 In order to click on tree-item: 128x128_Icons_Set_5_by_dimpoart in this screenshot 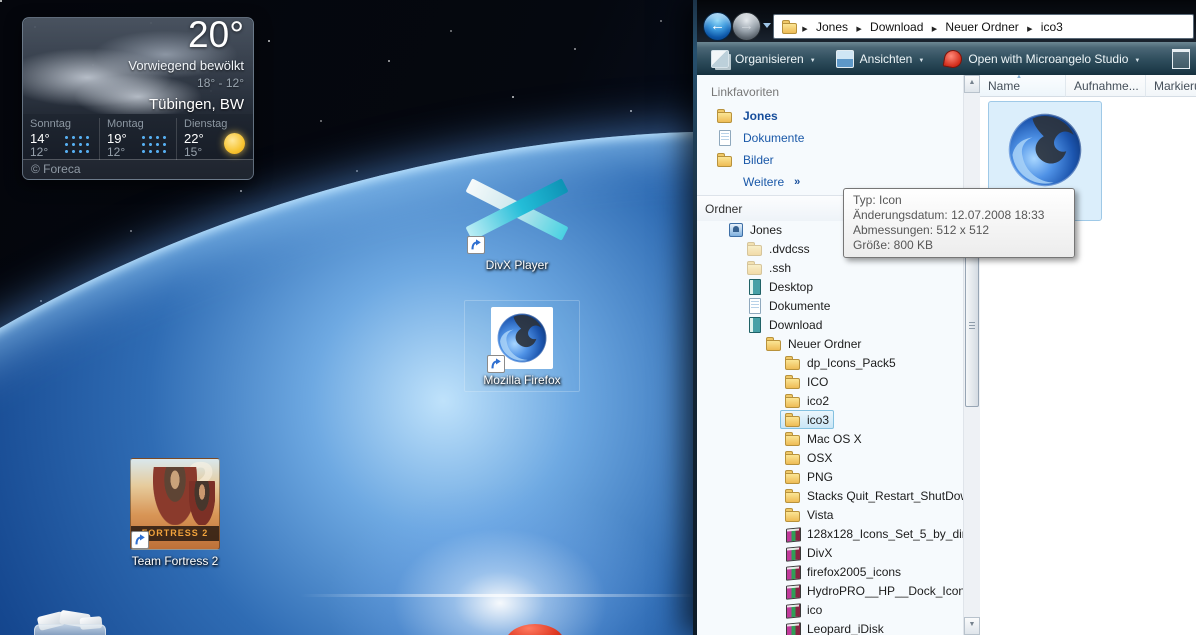, I will do `click(830, 533)`.